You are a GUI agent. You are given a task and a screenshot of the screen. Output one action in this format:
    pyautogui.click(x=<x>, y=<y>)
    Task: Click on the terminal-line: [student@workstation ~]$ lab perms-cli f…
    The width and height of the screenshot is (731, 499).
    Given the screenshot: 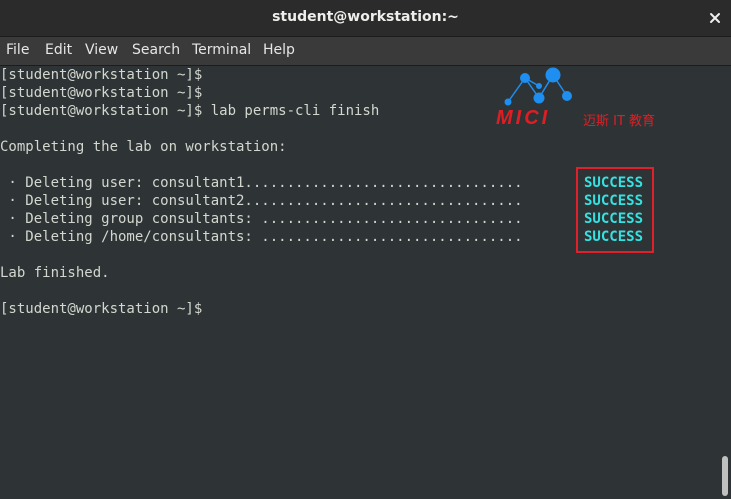 What is the action you would take?
    pyautogui.click(x=190, y=111)
    